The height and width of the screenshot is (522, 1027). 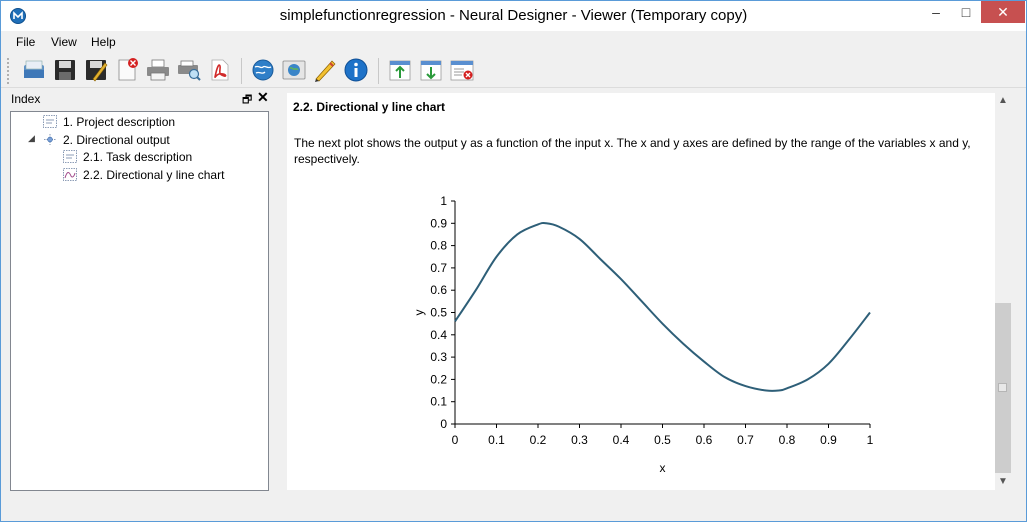 I want to click on menu-bar: File View Help, so click(x=513, y=42).